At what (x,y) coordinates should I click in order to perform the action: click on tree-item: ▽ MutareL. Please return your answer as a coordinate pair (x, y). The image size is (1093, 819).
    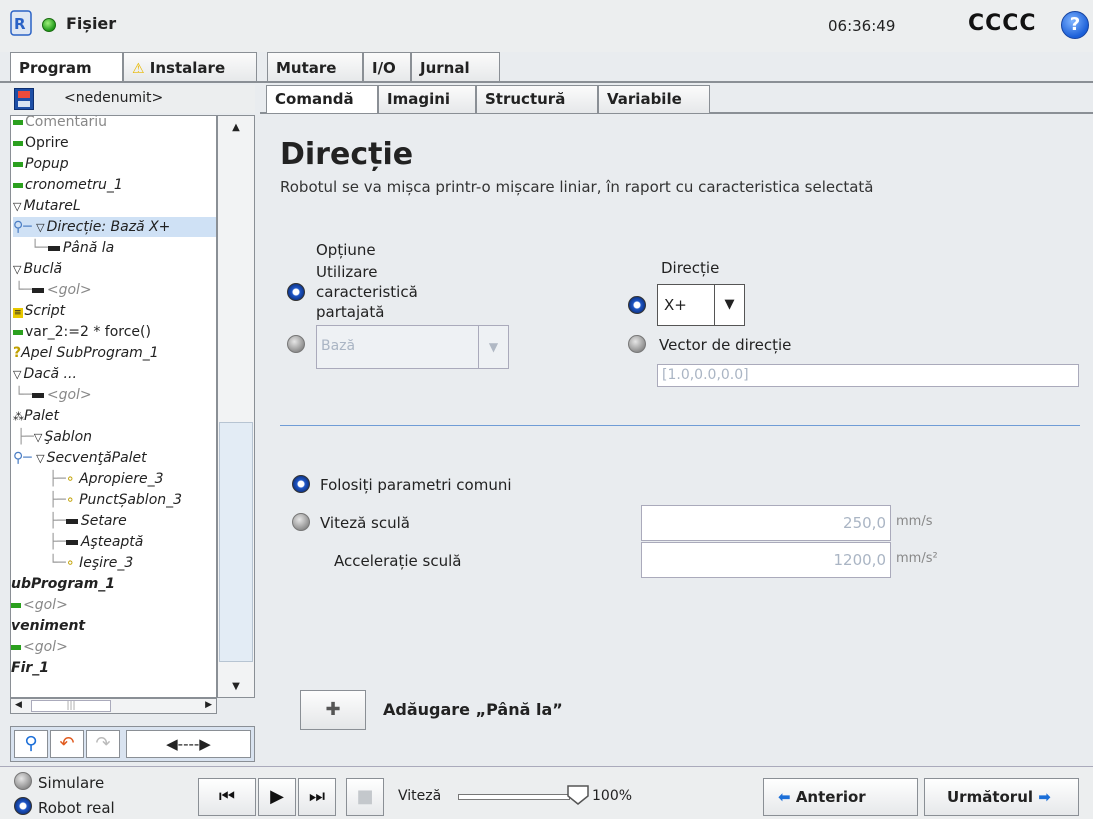
    Looking at the image, I should click on (47, 206).